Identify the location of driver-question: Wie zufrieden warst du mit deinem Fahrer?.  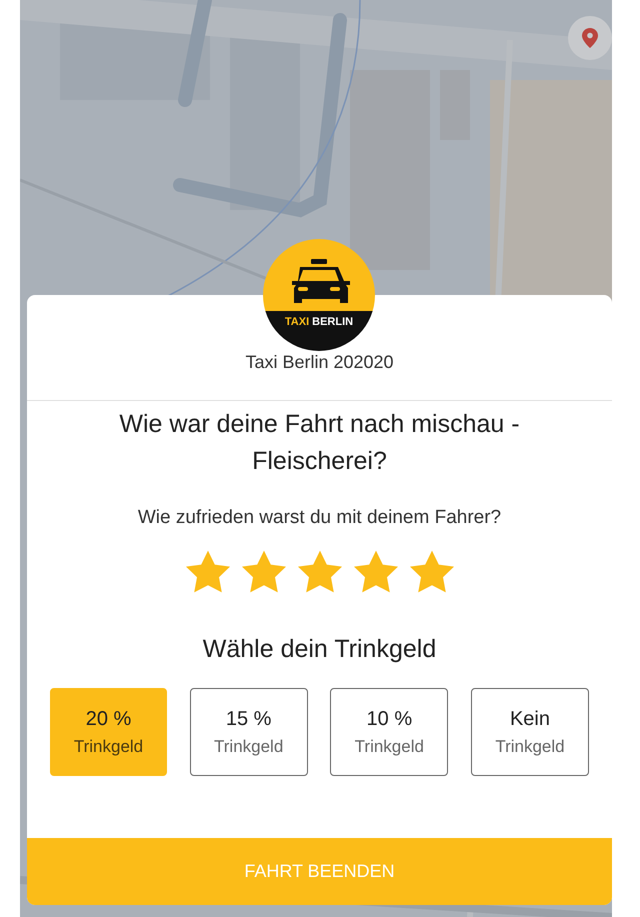
(319, 518).